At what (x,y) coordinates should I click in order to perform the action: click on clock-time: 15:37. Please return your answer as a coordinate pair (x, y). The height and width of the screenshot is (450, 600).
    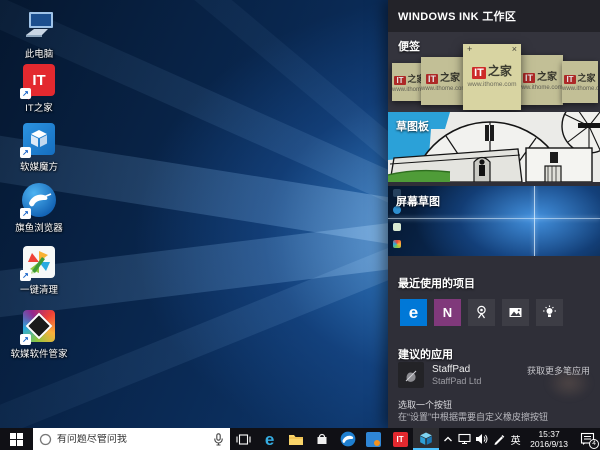
    Looking at the image, I should click on (549, 434).